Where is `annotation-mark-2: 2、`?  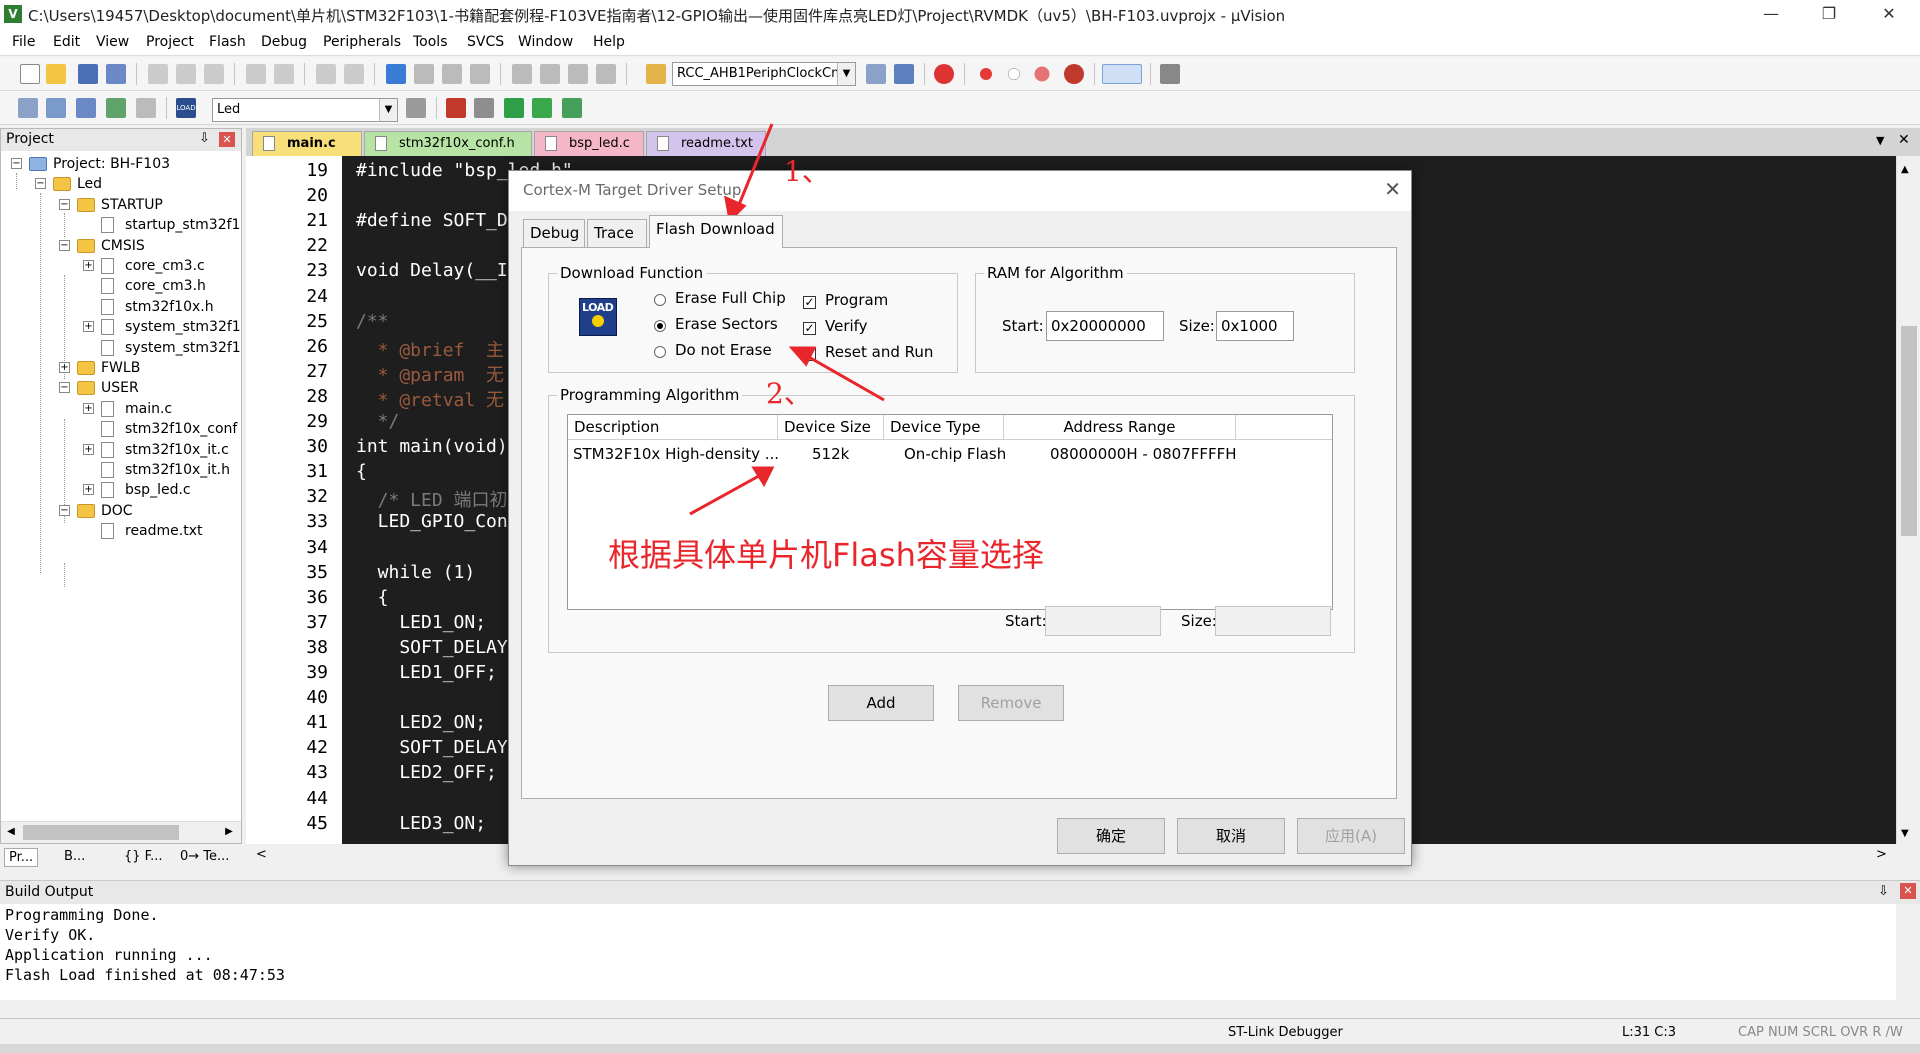
annotation-mark-2: 2、 is located at coordinates (789, 393).